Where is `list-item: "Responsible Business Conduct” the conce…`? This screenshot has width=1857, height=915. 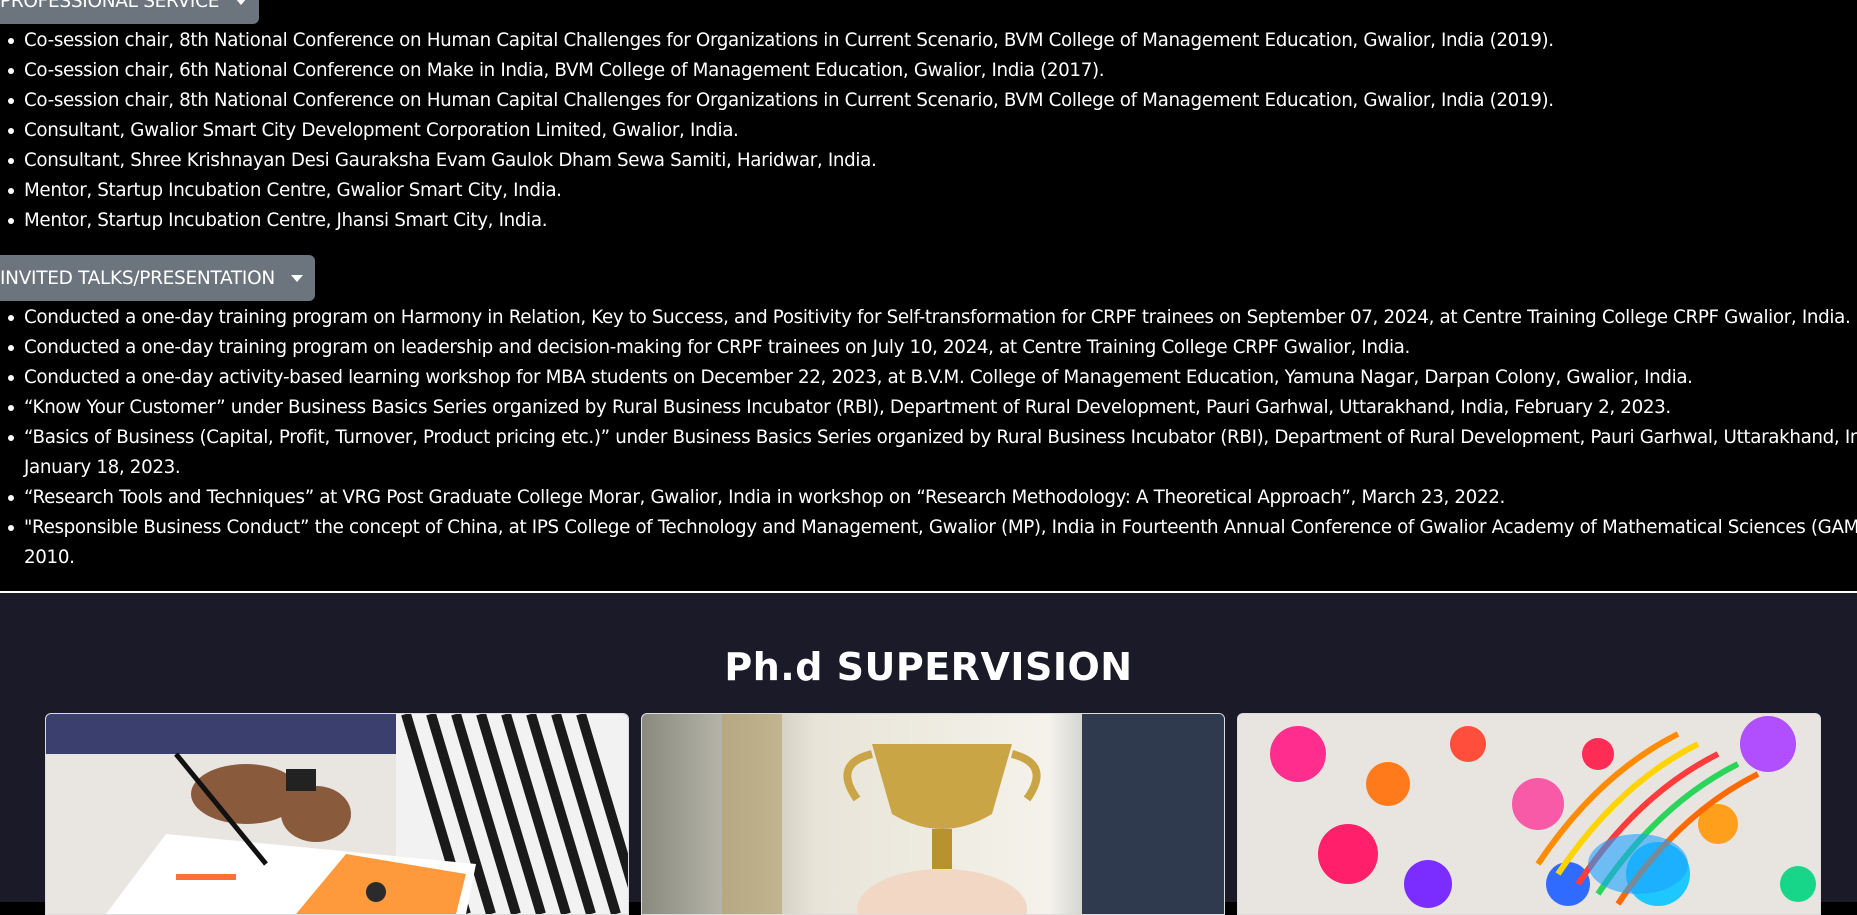 list-item: "Responsible Business Conduct” the conce… is located at coordinates (932, 528).